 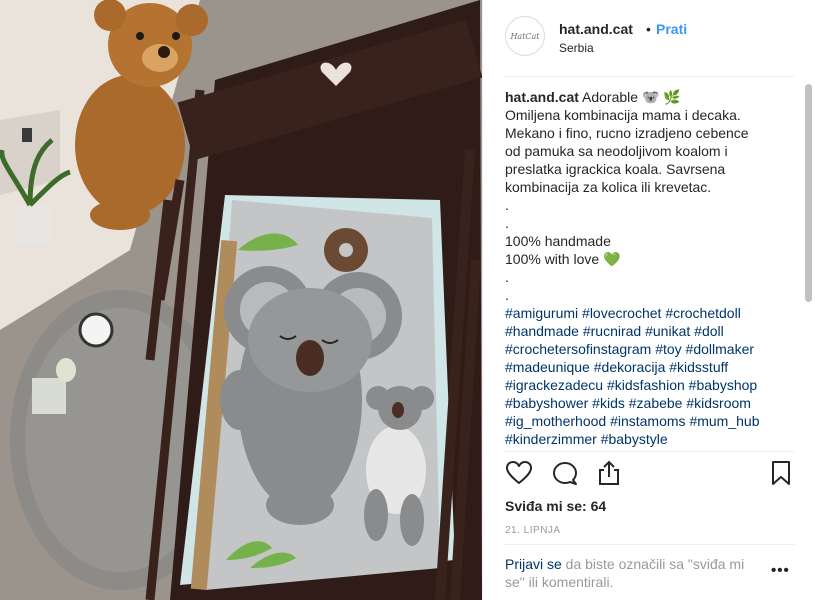 I want to click on hashtag-link: #crochetdoll, so click(x=703, y=313).